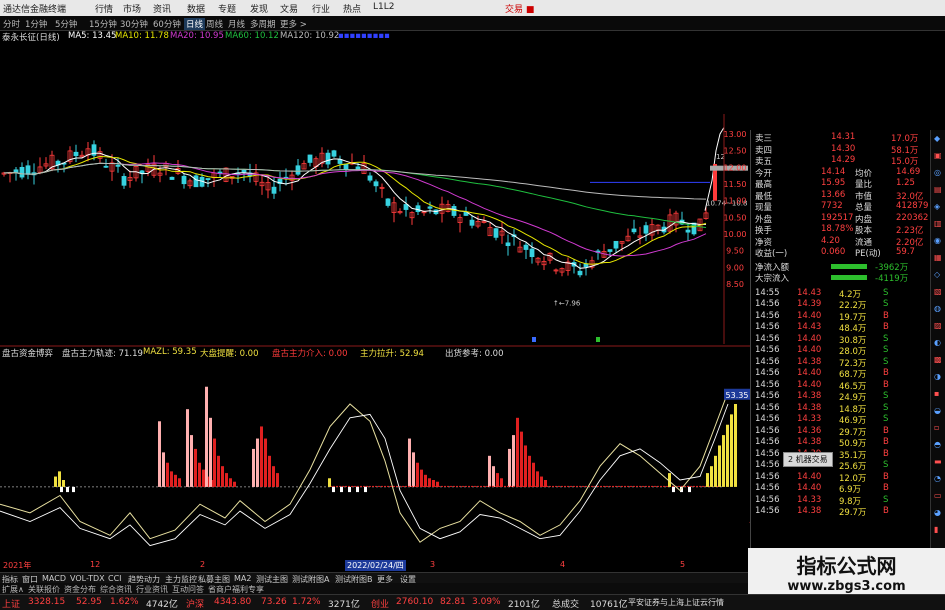  What do you see at coordinates (905, 162) in the screenshot?
I see `ask-volume: 15.0万` at bounding box center [905, 162].